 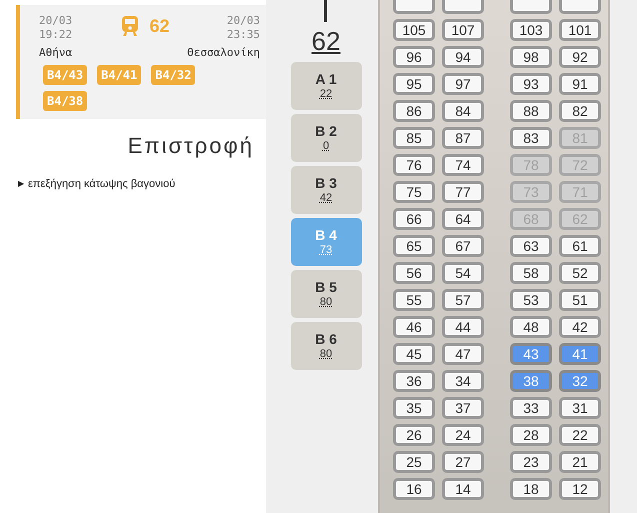 I want to click on seat-button: 86, so click(x=414, y=111).